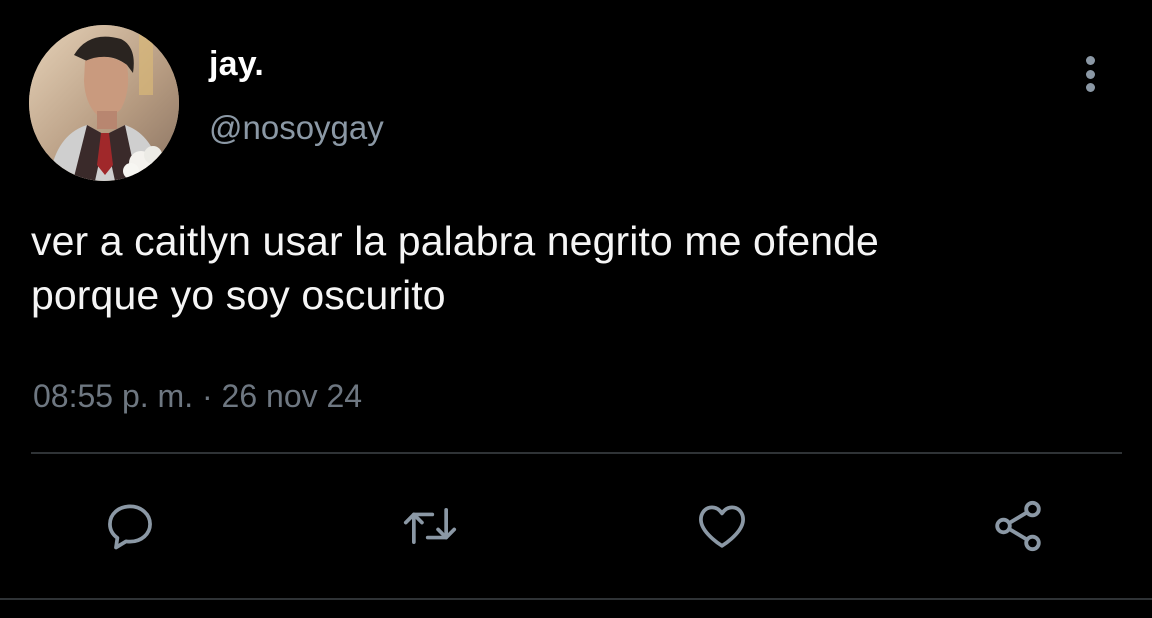 The height and width of the screenshot is (618, 1152). I want to click on share-button, so click(1018, 526).